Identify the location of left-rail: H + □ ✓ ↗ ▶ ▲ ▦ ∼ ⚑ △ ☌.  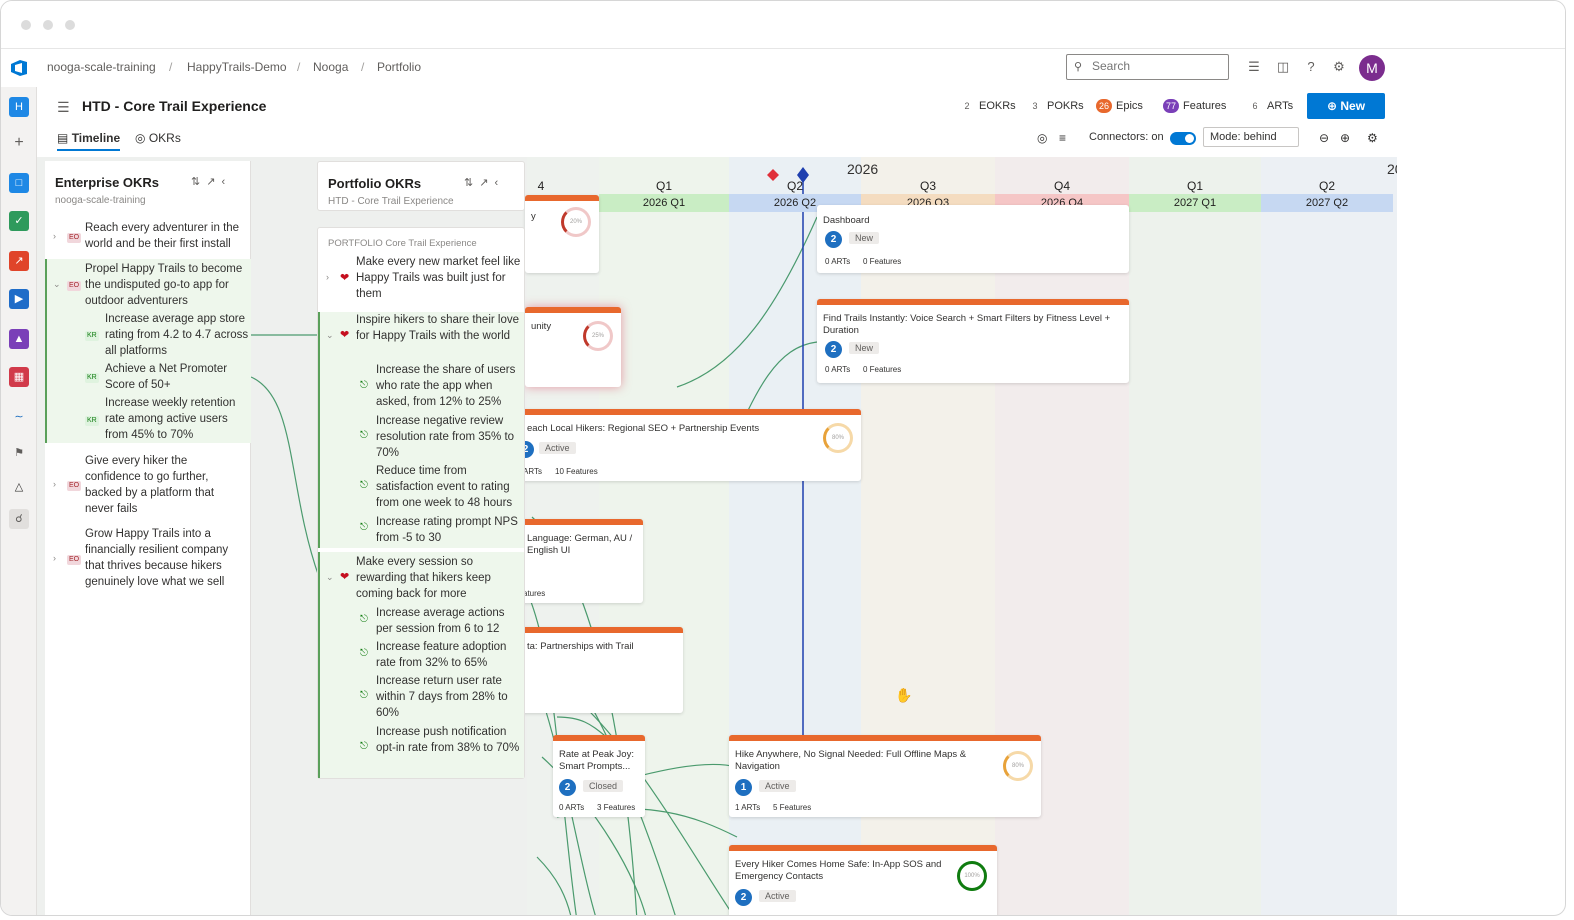
(19, 501).